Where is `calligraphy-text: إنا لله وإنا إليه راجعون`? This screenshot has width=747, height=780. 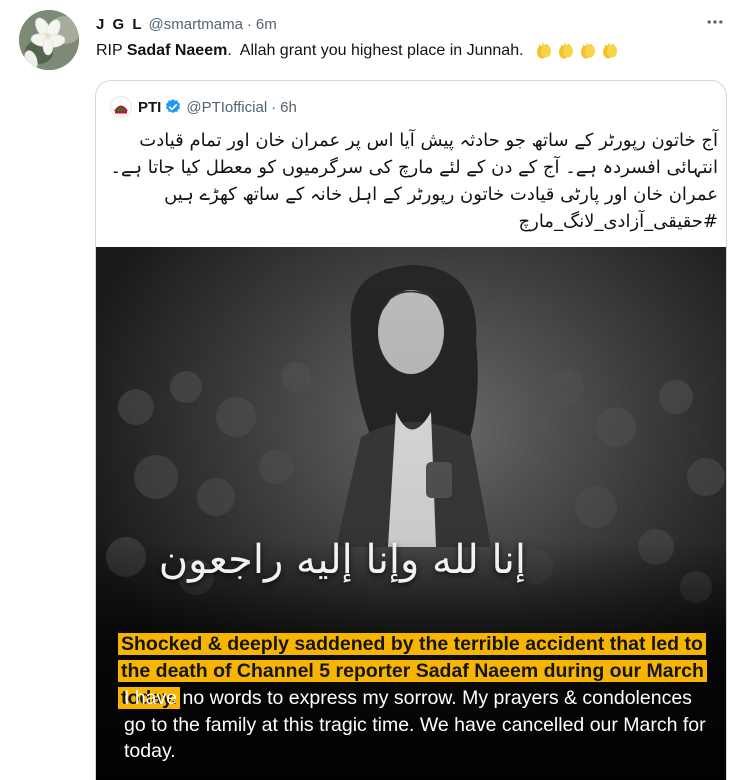 calligraphy-text: إنا لله وإنا إليه راجعون is located at coordinates (342, 560).